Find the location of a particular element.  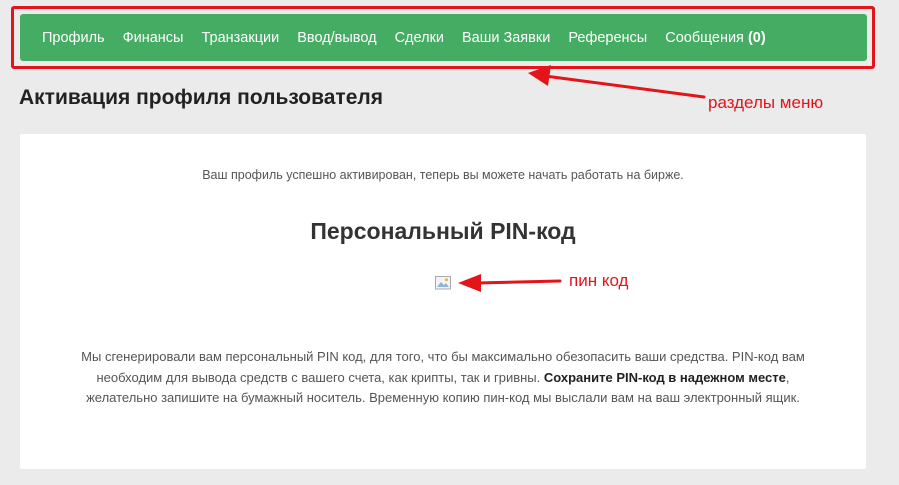

pin-heading: Персональный PIN-код is located at coordinates (443, 231).